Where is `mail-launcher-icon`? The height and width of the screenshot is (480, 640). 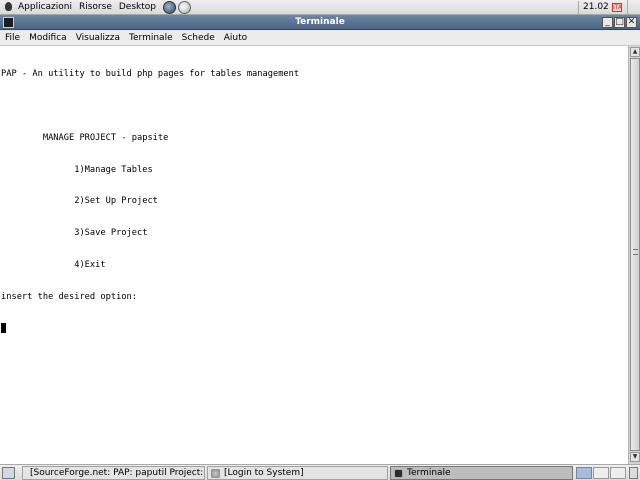
mail-launcher-icon is located at coordinates (184, 7).